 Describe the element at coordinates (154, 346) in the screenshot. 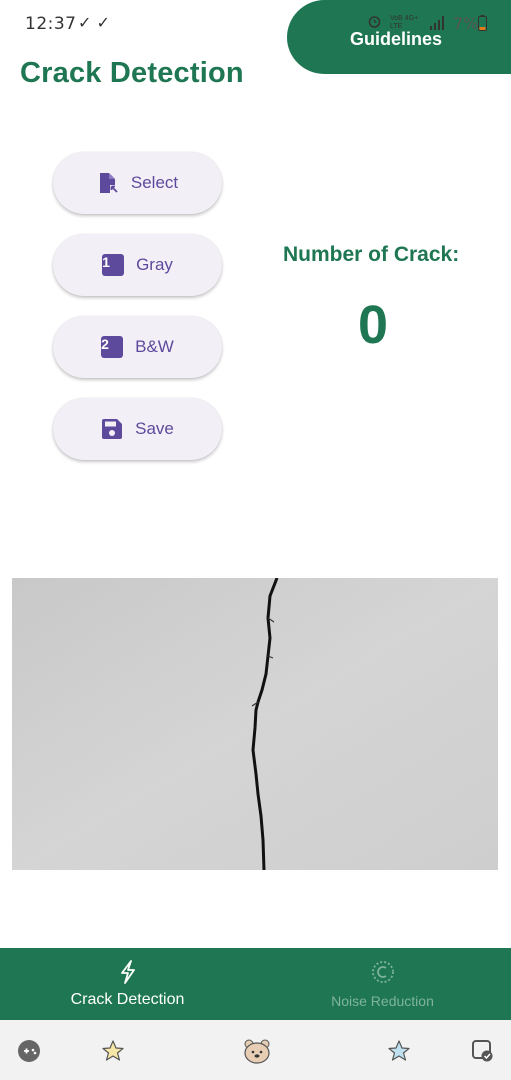

I see `bw-label: B&W` at that location.